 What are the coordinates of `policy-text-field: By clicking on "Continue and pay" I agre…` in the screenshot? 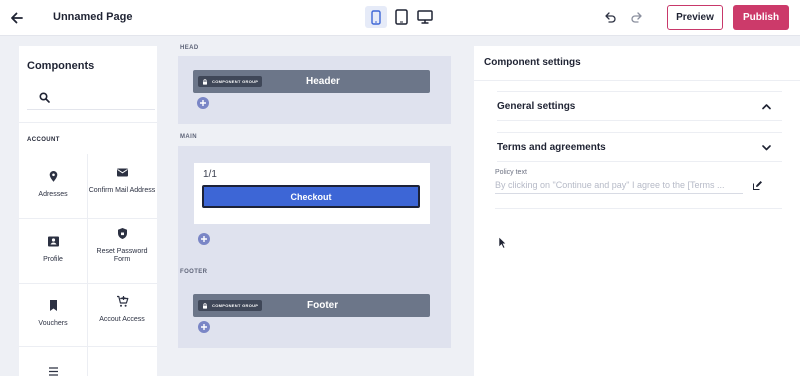 It's located at (619, 187).